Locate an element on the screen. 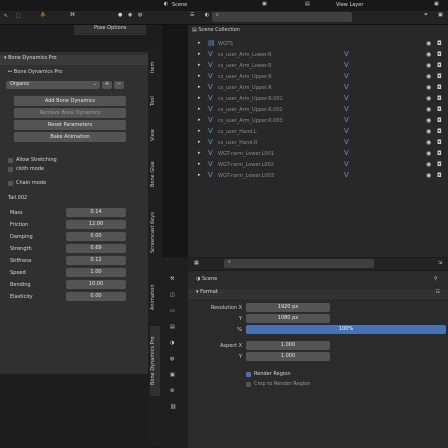 The image size is (448, 448). pin-icon: ⇲ is located at coordinates (440, 263).